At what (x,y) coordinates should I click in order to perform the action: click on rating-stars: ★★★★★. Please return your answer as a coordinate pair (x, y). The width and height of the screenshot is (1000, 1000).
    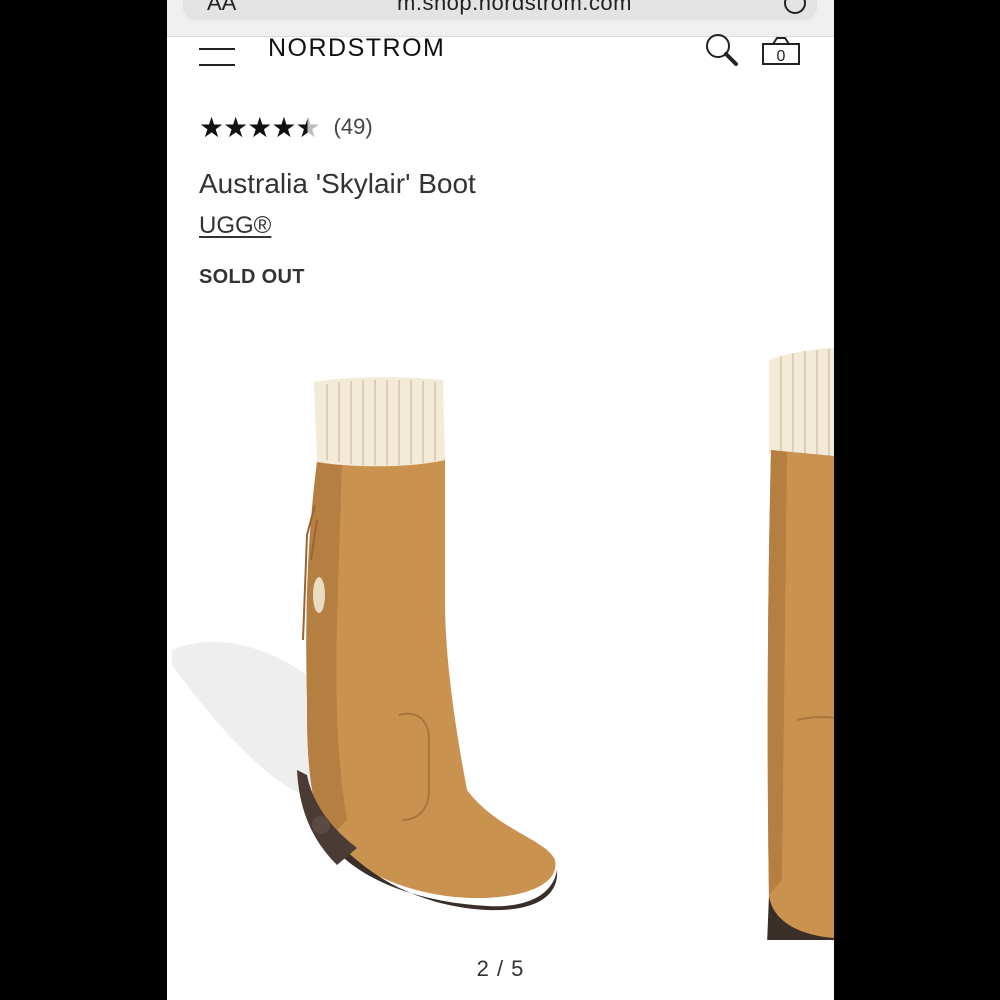
    Looking at the image, I should click on (260, 127).